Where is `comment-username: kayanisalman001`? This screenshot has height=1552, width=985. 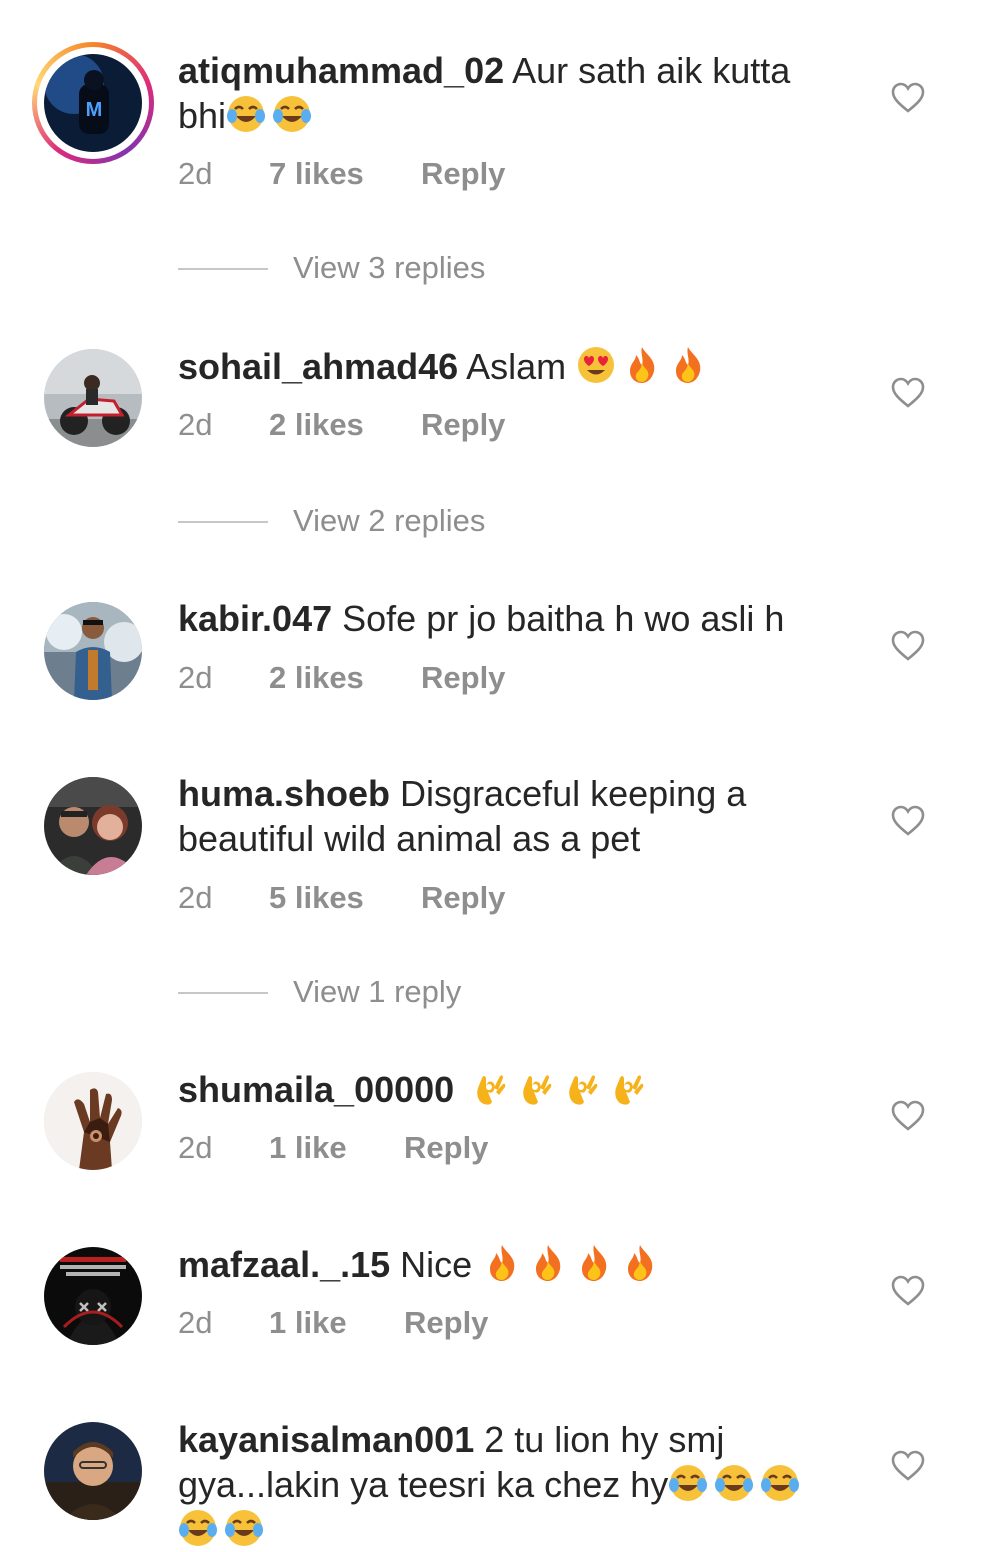
comment-username: kayanisalman001 is located at coordinates (326, 1439).